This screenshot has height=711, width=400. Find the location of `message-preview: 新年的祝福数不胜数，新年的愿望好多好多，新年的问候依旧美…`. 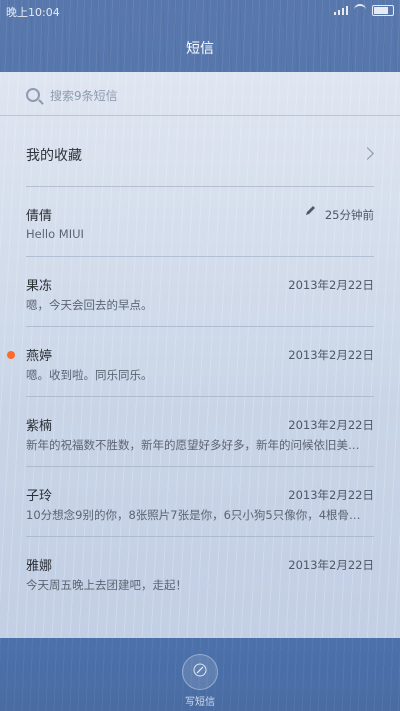

message-preview: 新年的祝福数不胜数，新年的愿望好多好多，新年的问候依旧美… is located at coordinates (193, 445).